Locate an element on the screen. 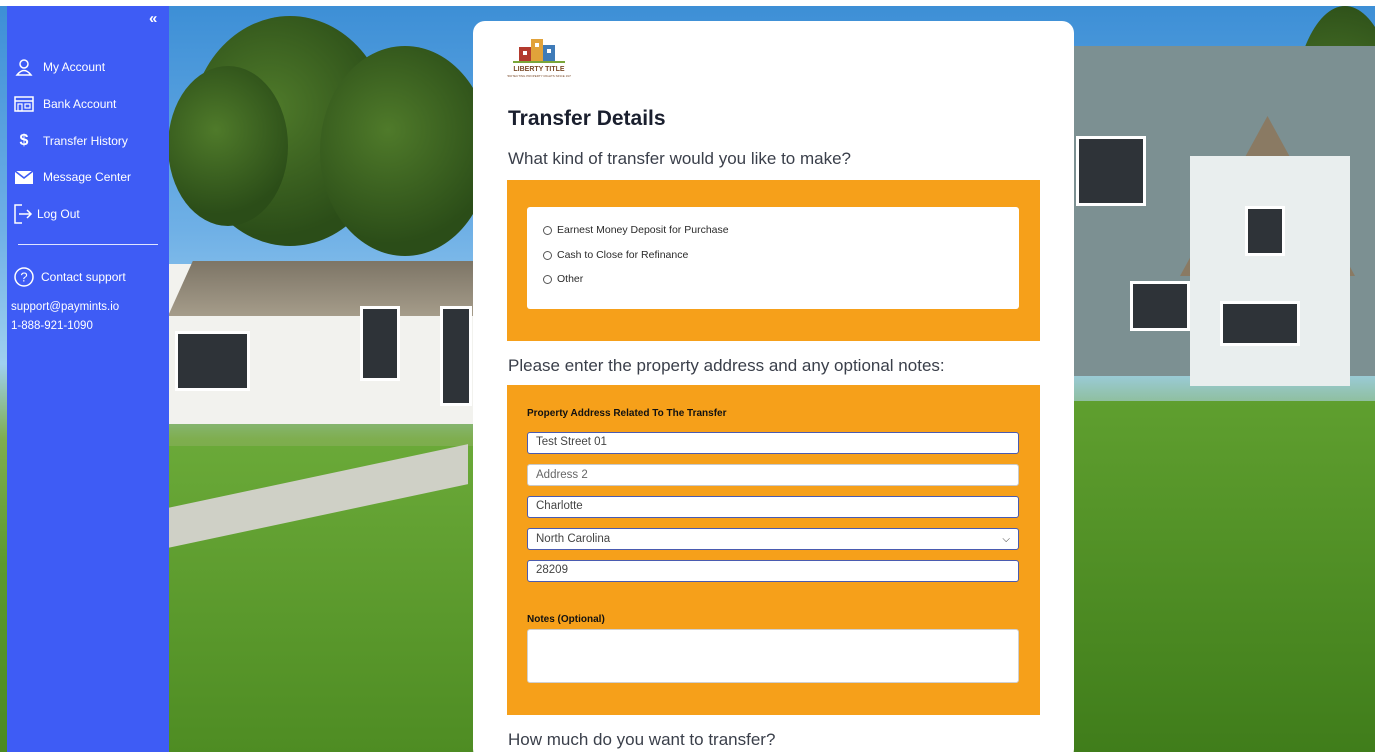 This screenshot has width=1375, height=752. radio-other: Other is located at coordinates (563, 279).